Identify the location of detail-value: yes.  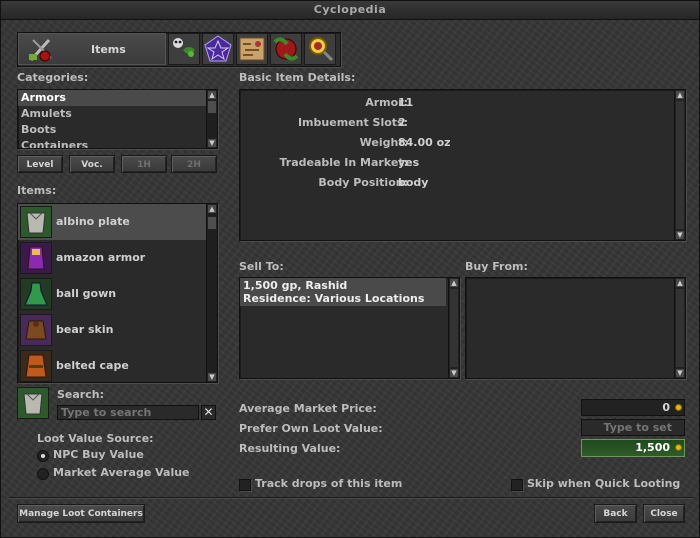
(409, 162).